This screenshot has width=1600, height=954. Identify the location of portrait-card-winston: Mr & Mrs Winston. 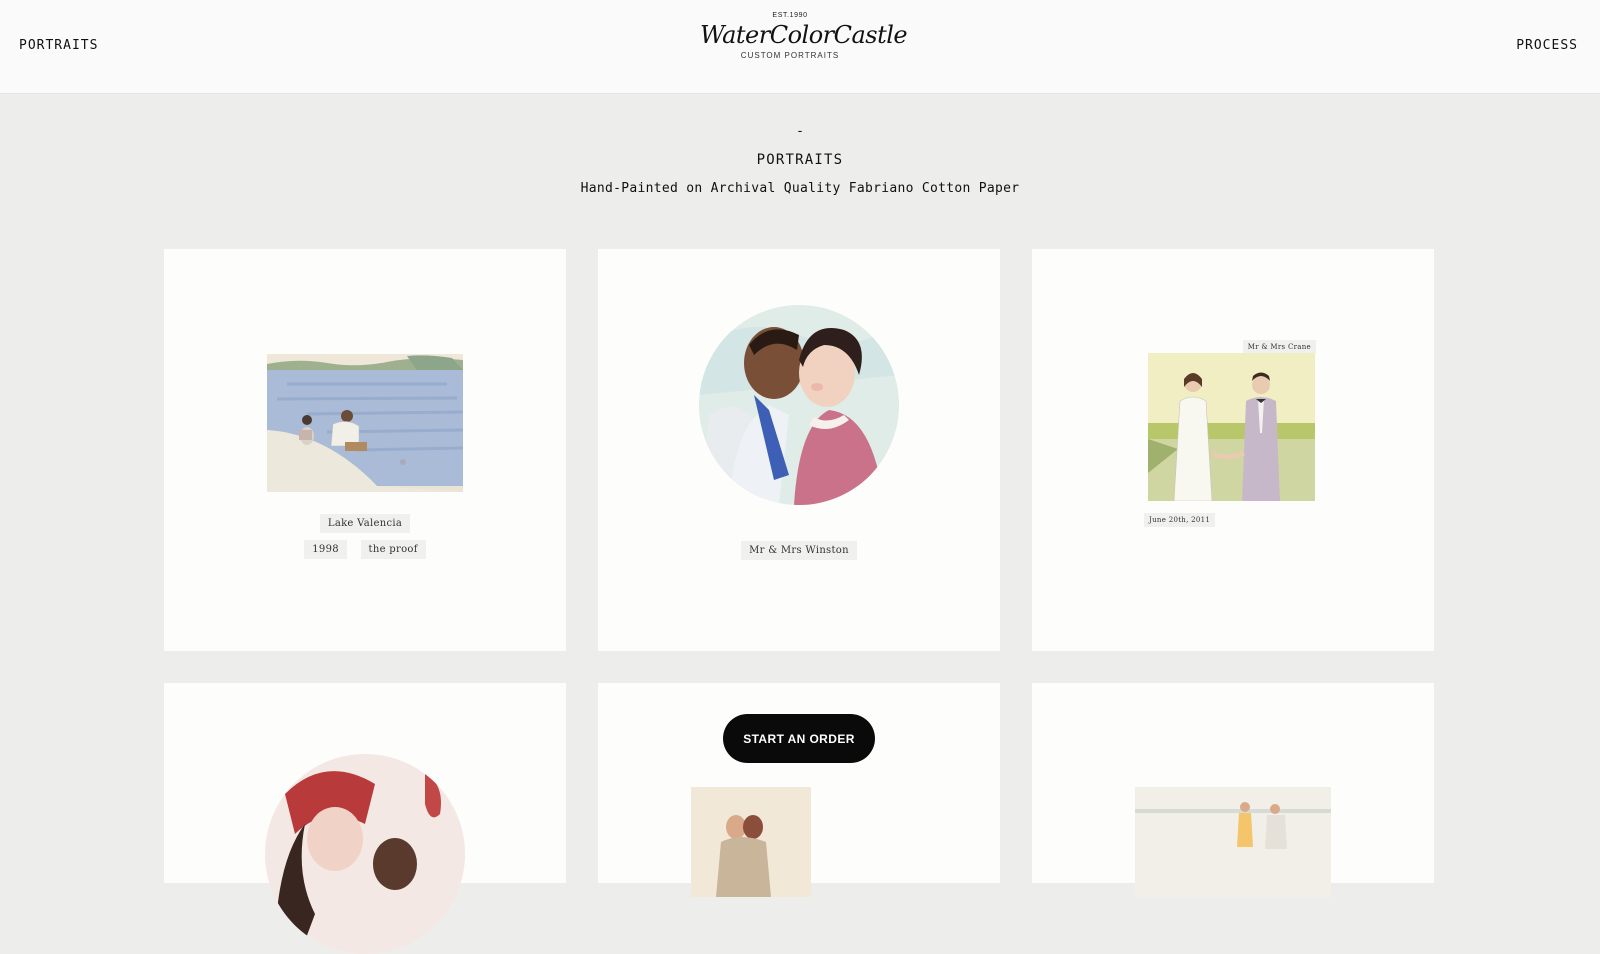
(799, 450).